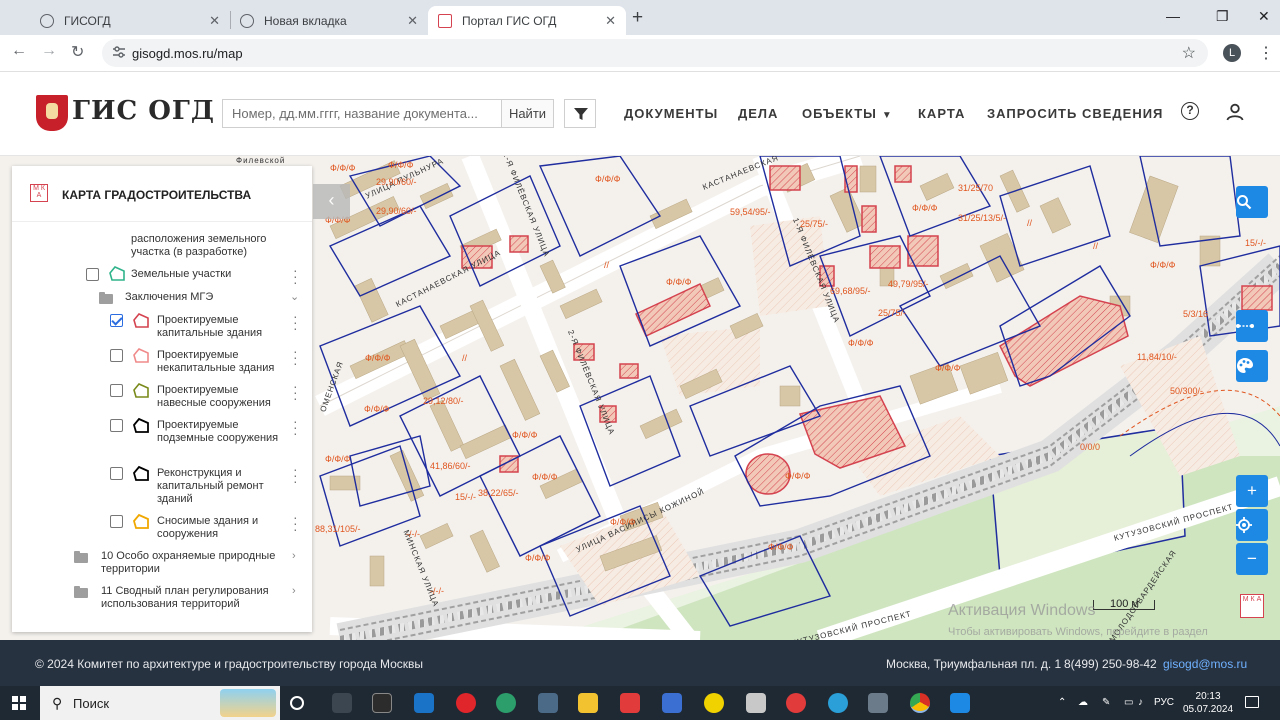  Describe the element at coordinates (1222, 16) in the screenshot. I see `restore-window-icon: ❐` at that location.